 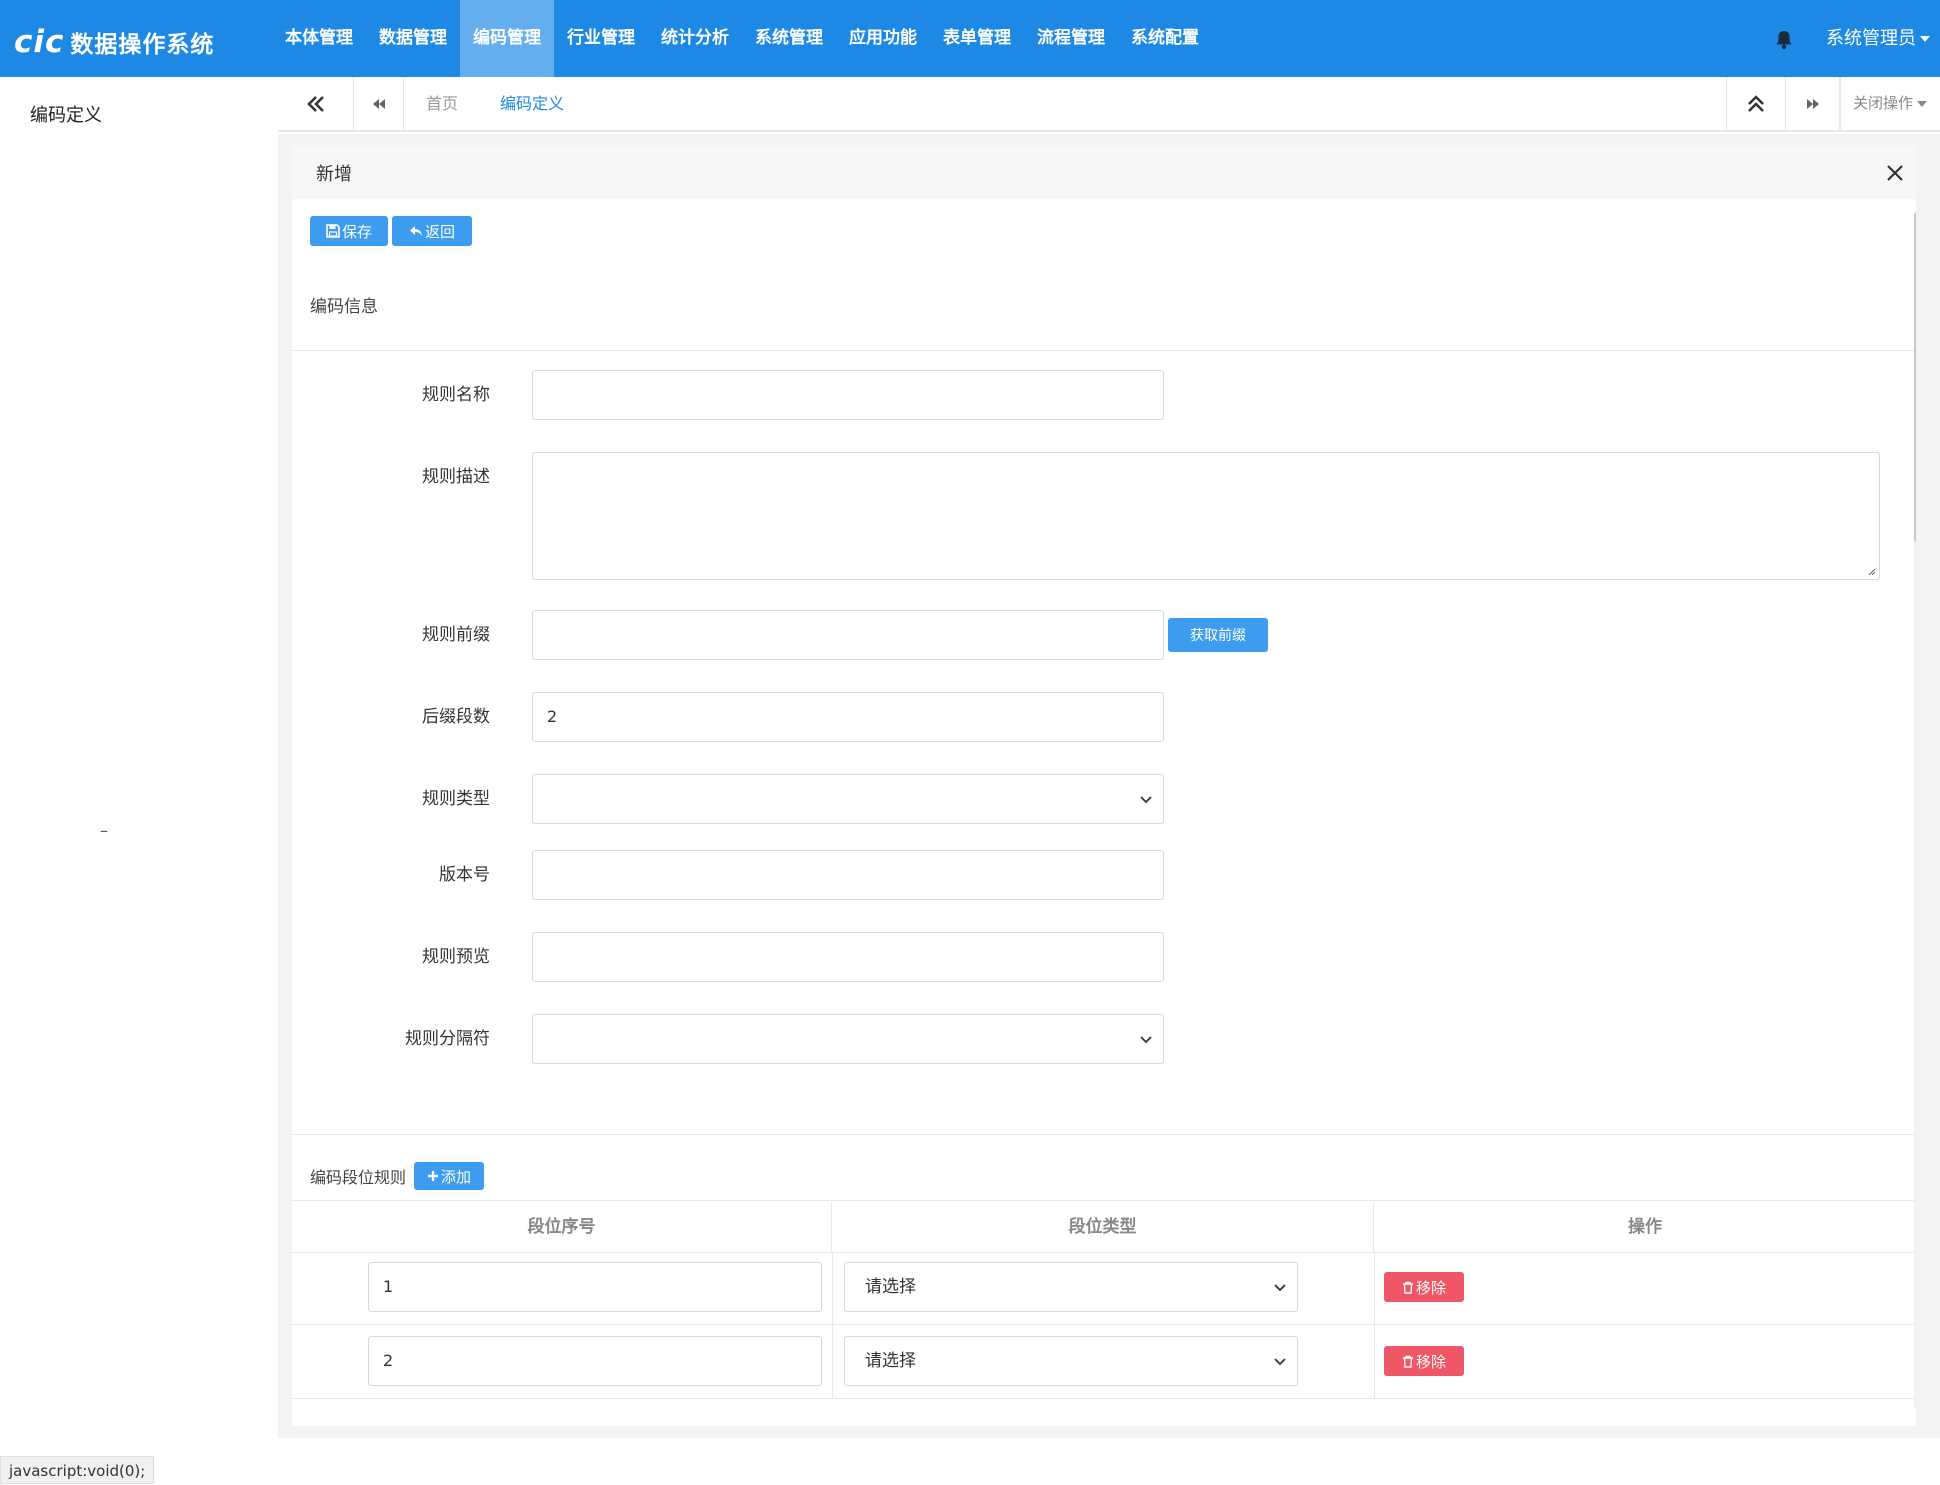 What do you see at coordinates (358, 1177) in the screenshot?
I see `section-title-segments: 编码段位规则` at bounding box center [358, 1177].